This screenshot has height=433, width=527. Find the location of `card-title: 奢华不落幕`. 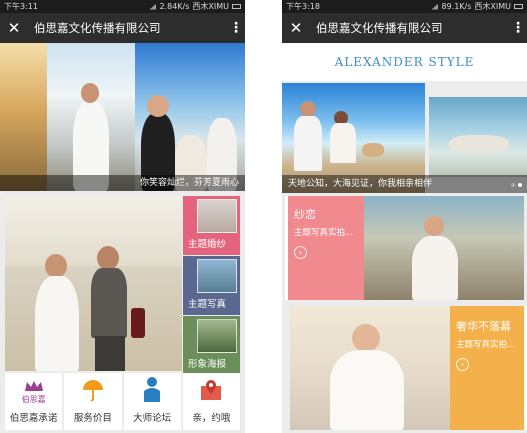

card-title: 奢华不落幕 is located at coordinates (483, 326).